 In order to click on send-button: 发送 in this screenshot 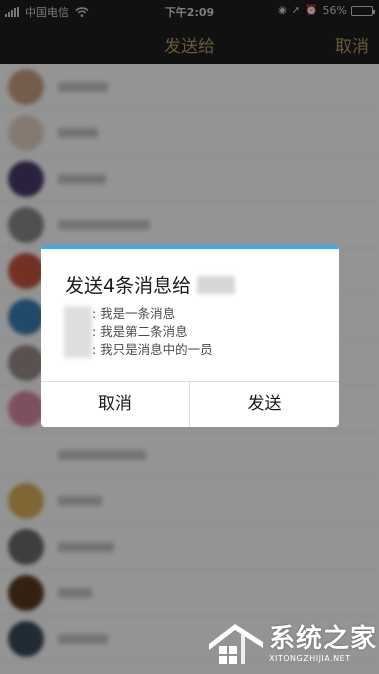, I will do `click(264, 404)`.